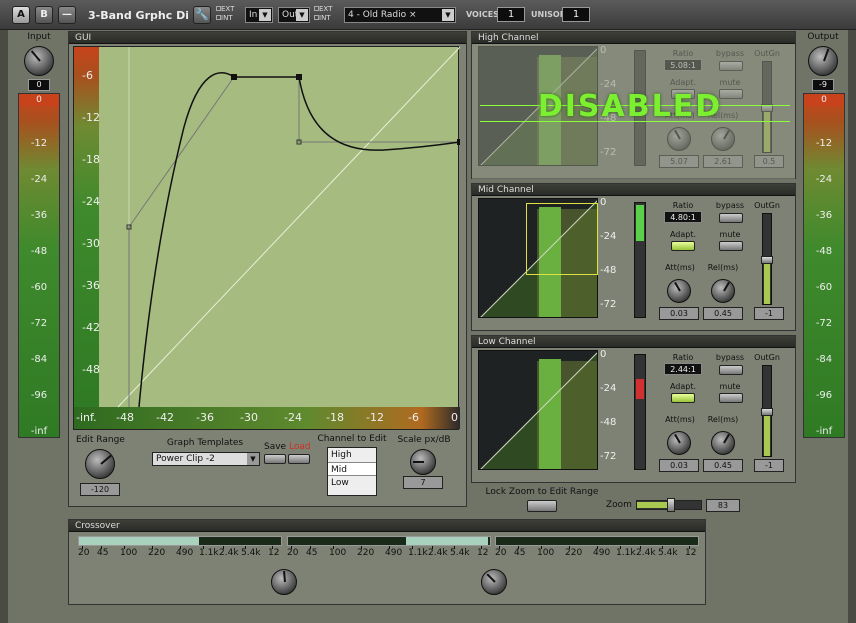  I want to click on low-ratio-value: 2.44:1, so click(683, 369).